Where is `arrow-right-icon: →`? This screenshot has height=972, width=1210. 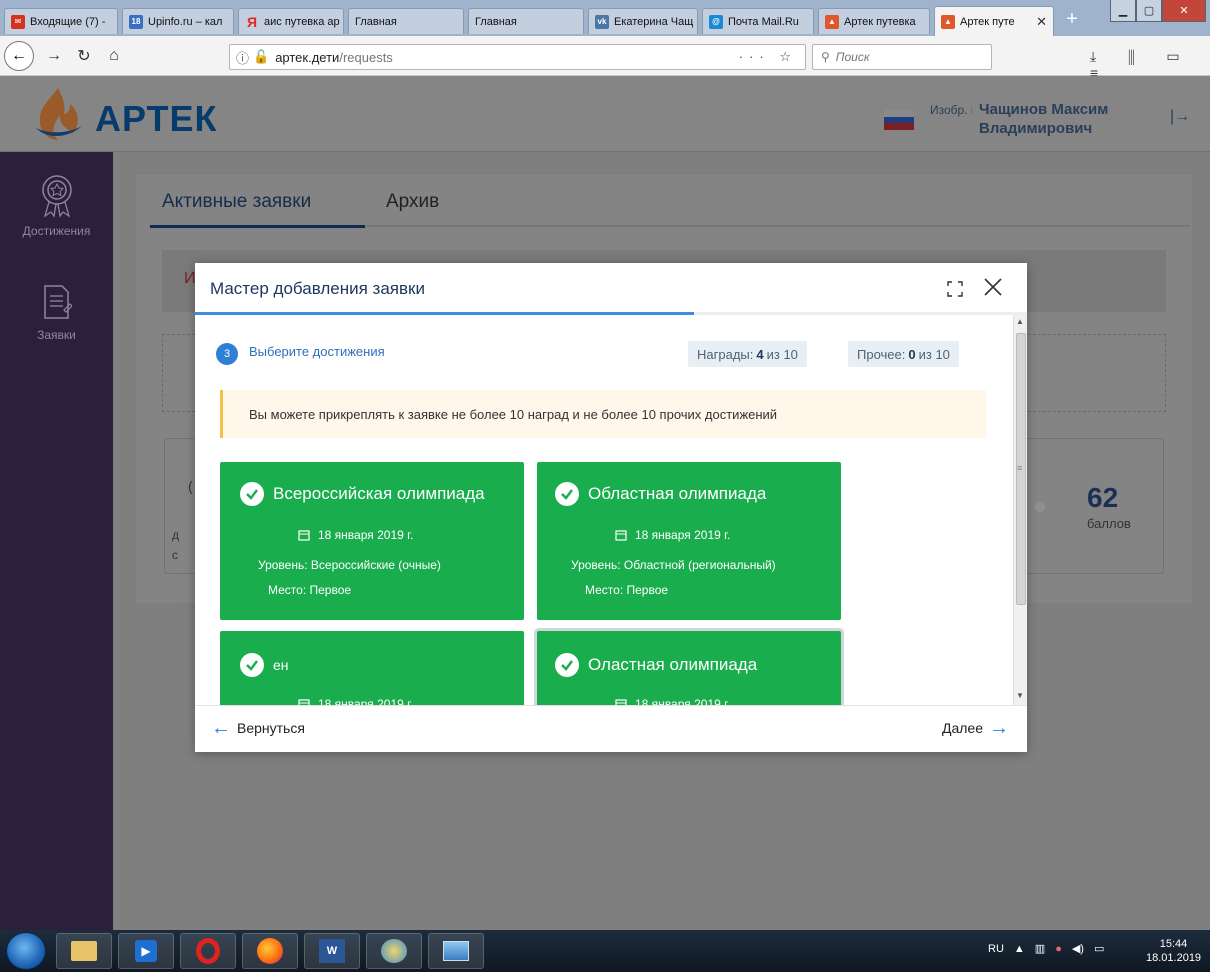
arrow-right-icon: → is located at coordinates (999, 728).